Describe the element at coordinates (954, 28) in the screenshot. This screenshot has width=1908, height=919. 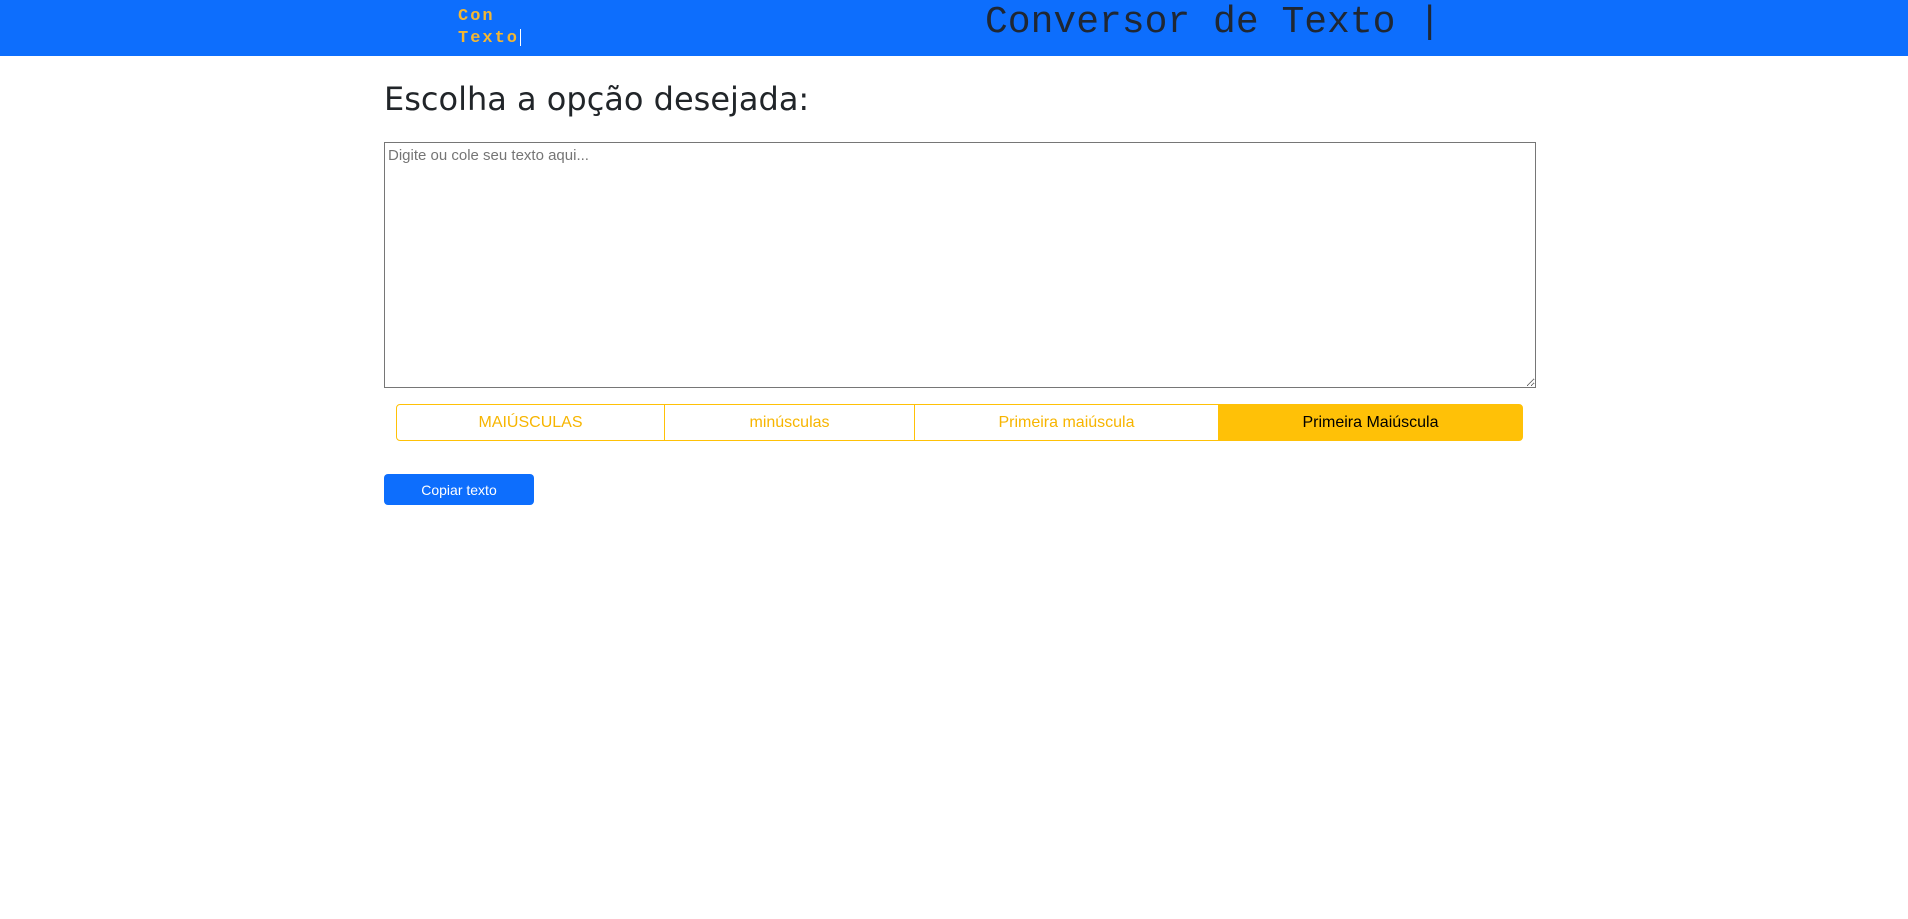
I see `navbar: Con Texto Conversor de Texto |` at that location.